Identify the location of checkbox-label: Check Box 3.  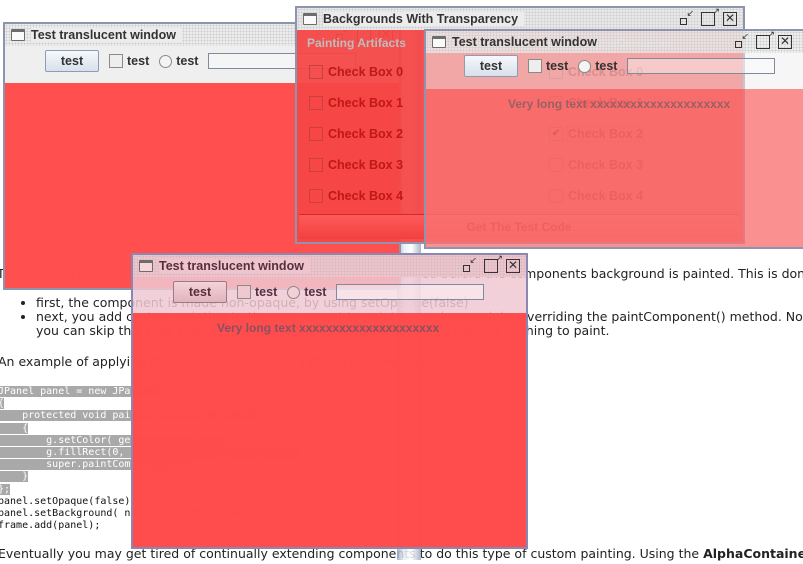
(366, 164).